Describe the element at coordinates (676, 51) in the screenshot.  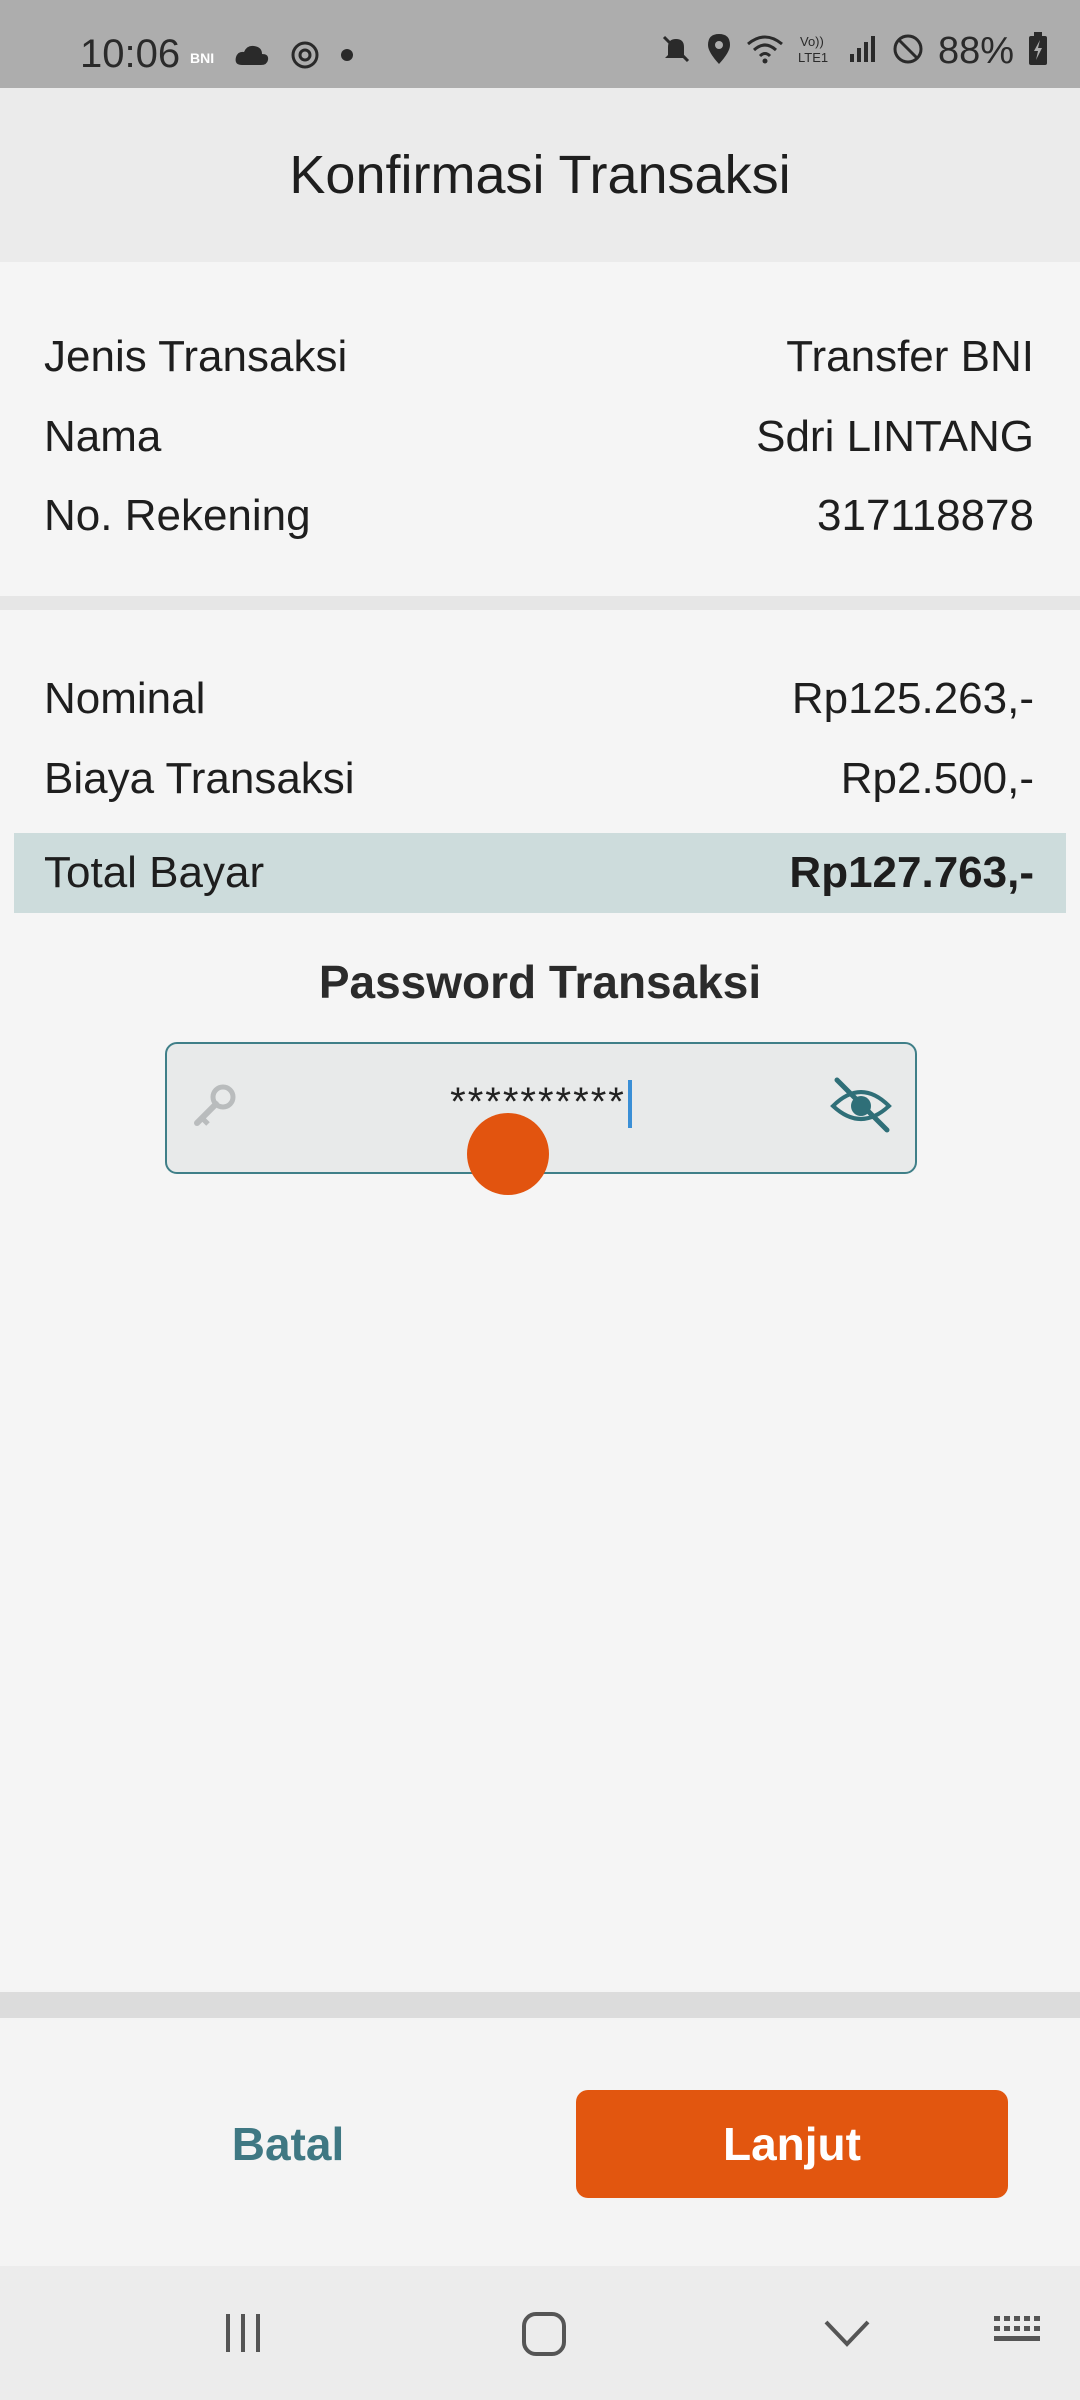
I see `mute-icon` at that location.